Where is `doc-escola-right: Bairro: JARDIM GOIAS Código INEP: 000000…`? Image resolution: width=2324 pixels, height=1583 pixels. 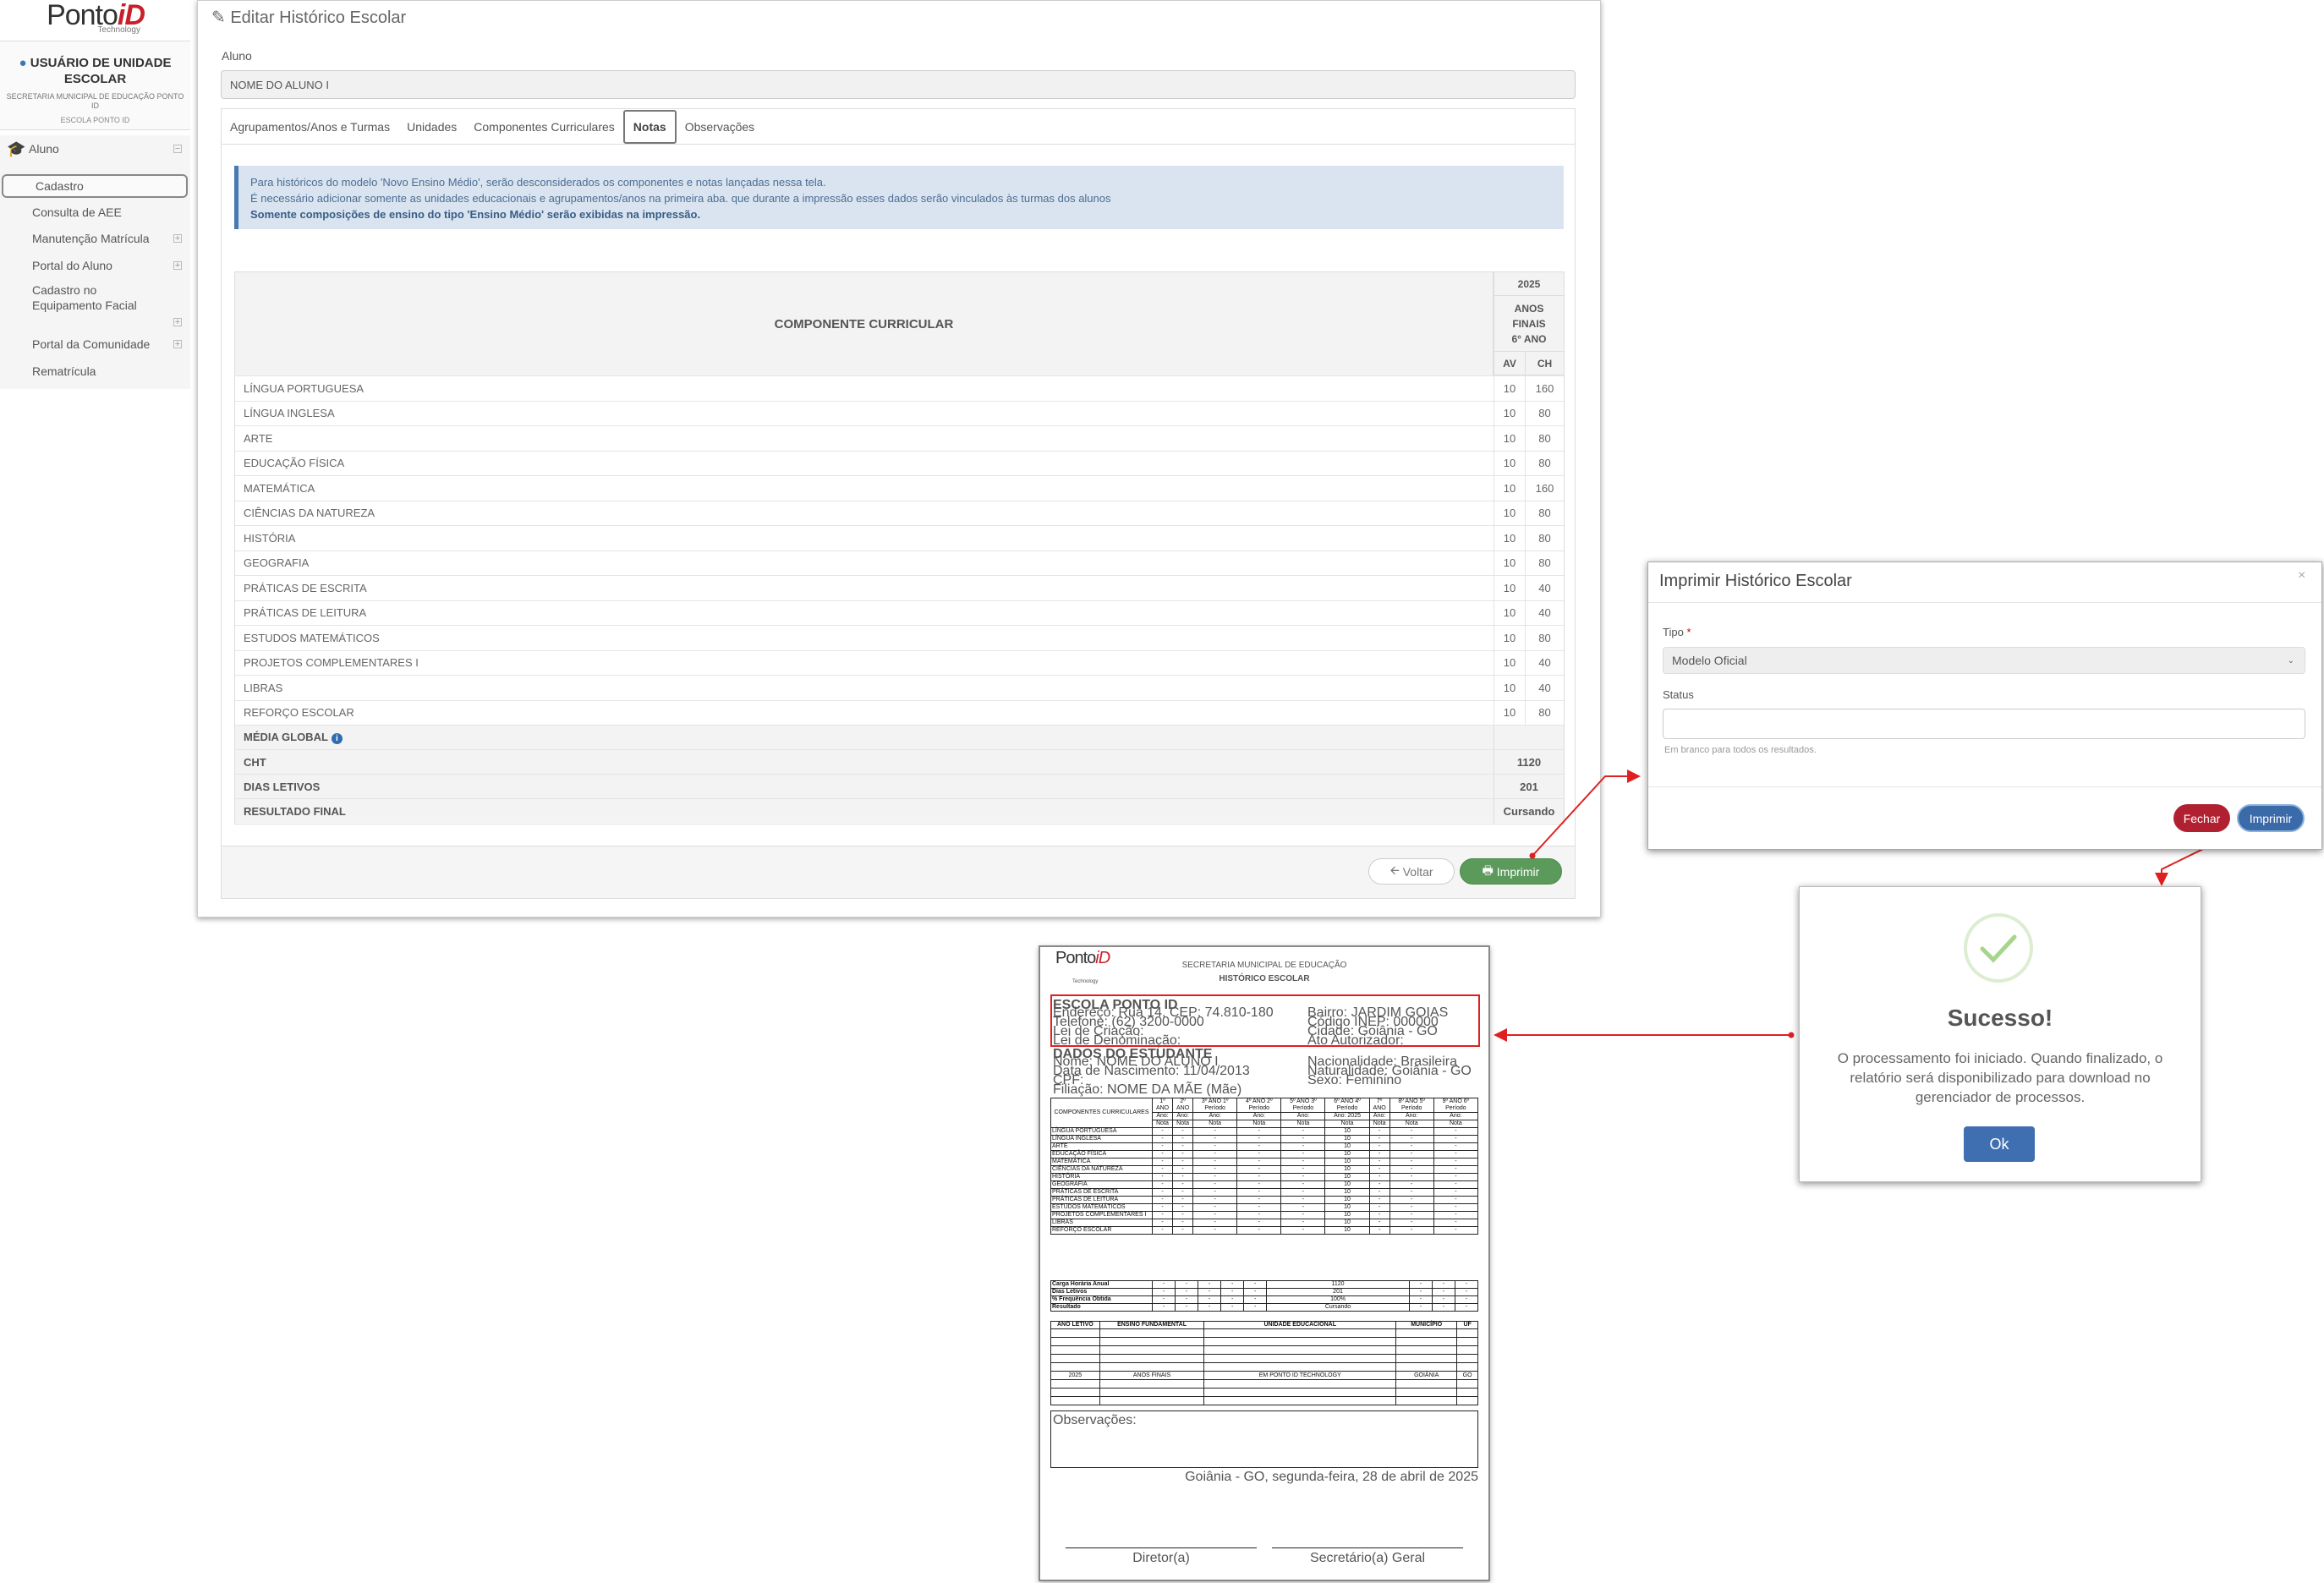
doc-escola-right: Bairro: JARDIM GOIAS Código INEP: 000000… is located at coordinates (1377, 1027).